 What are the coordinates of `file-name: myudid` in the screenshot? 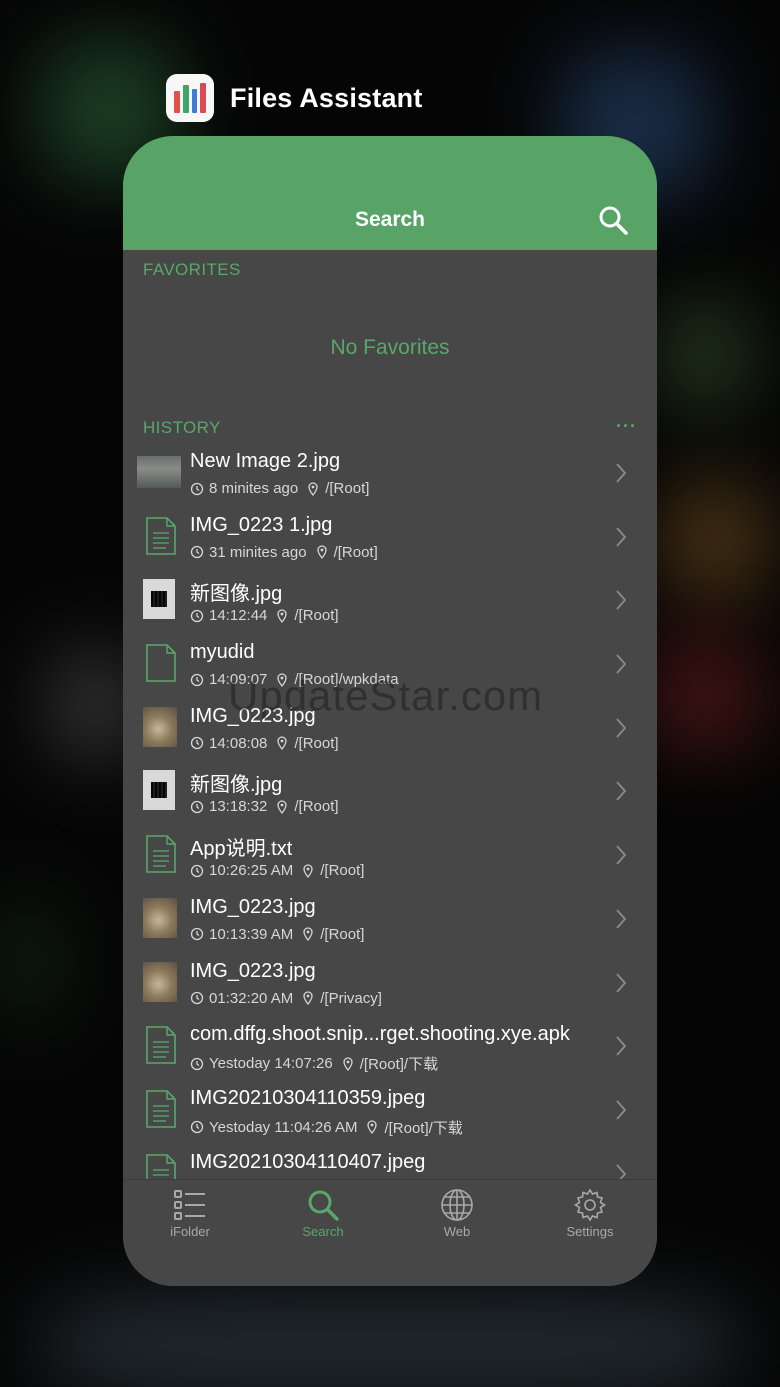 It's located at (222, 652).